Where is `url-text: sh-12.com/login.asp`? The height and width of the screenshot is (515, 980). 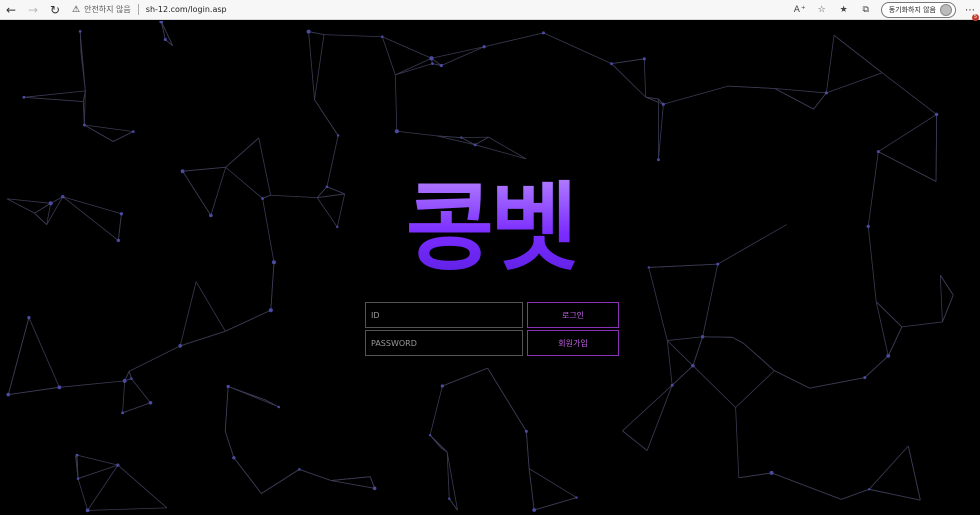
url-text: sh-12.com/login.asp is located at coordinates (186, 9).